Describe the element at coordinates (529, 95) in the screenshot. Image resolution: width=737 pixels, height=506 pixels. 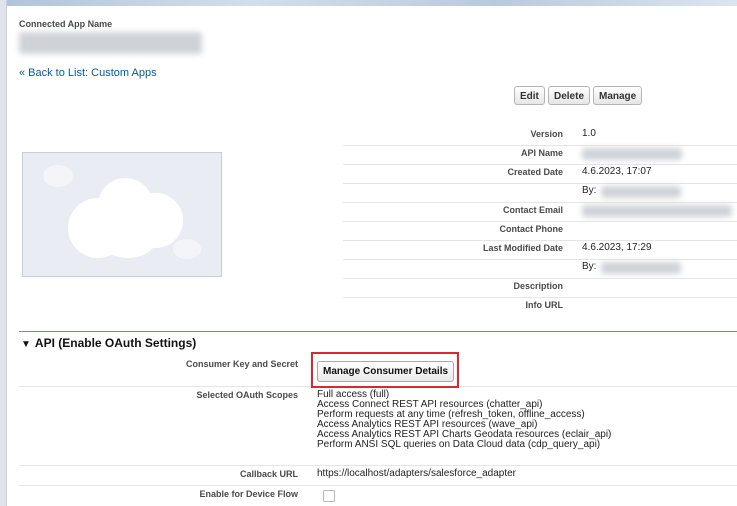
I see `edit-button: Edit` at that location.